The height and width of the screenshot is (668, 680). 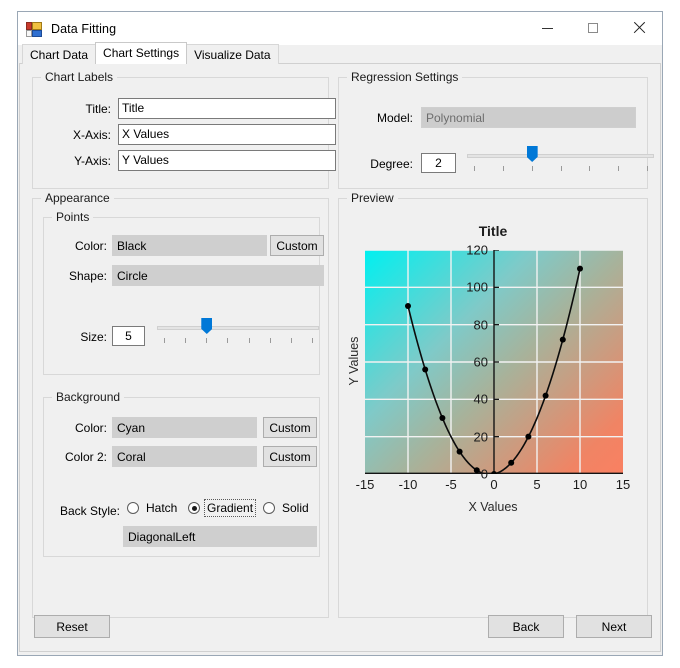 What do you see at coordinates (295, 508) in the screenshot?
I see `back-style-radio-solid-label: Solid` at bounding box center [295, 508].